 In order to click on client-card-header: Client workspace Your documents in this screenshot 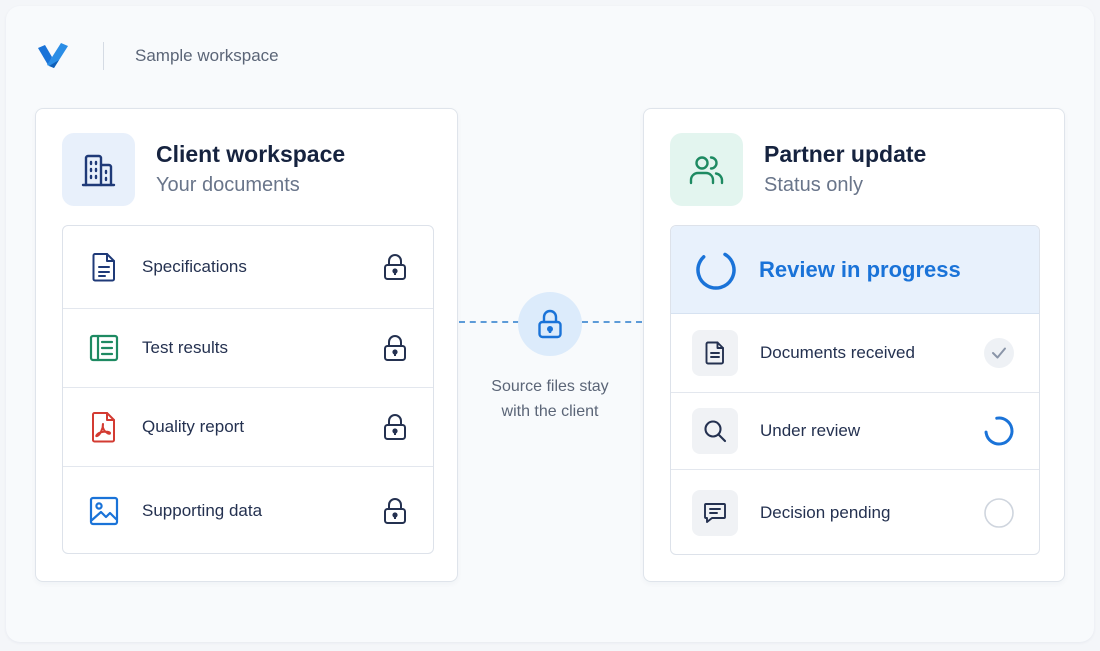, I will do `click(203, 169)`.